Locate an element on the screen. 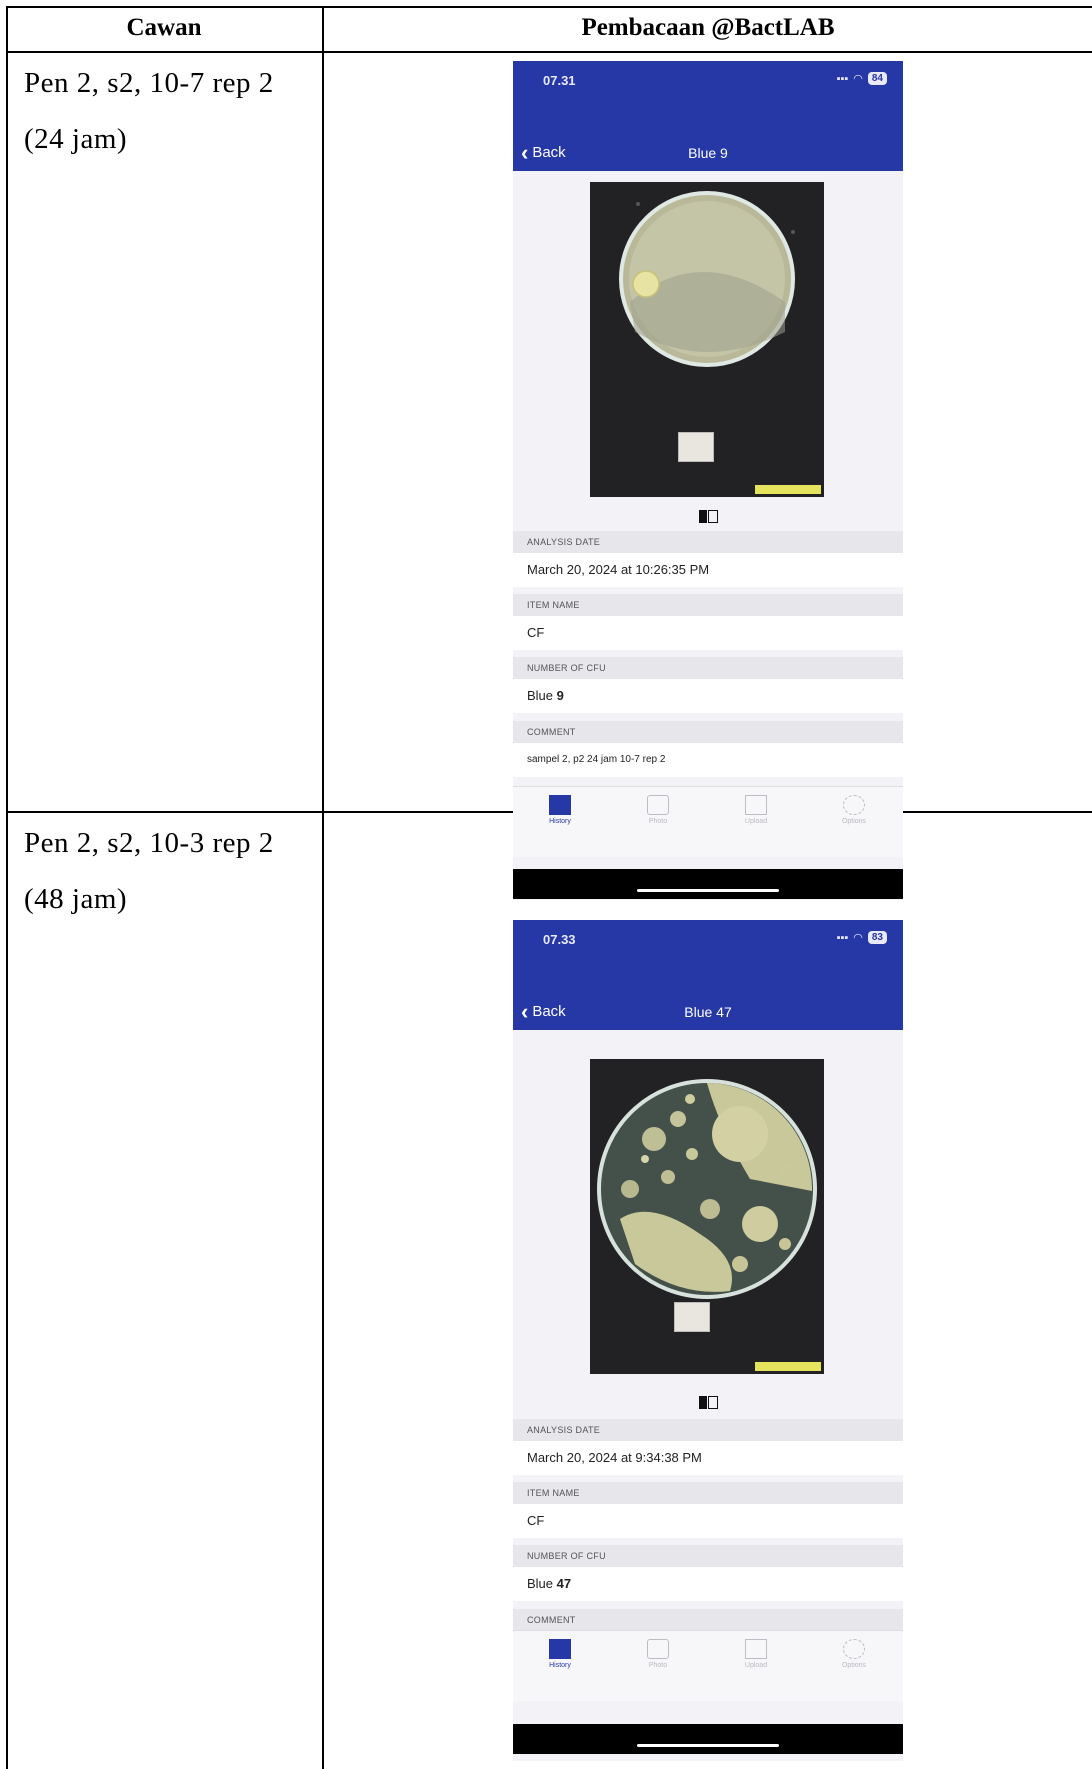  nav-bar: 07.31 ▪▪▪ ◠ 84 ‹ Back Blue 9 is located at coordinates (708, 116).